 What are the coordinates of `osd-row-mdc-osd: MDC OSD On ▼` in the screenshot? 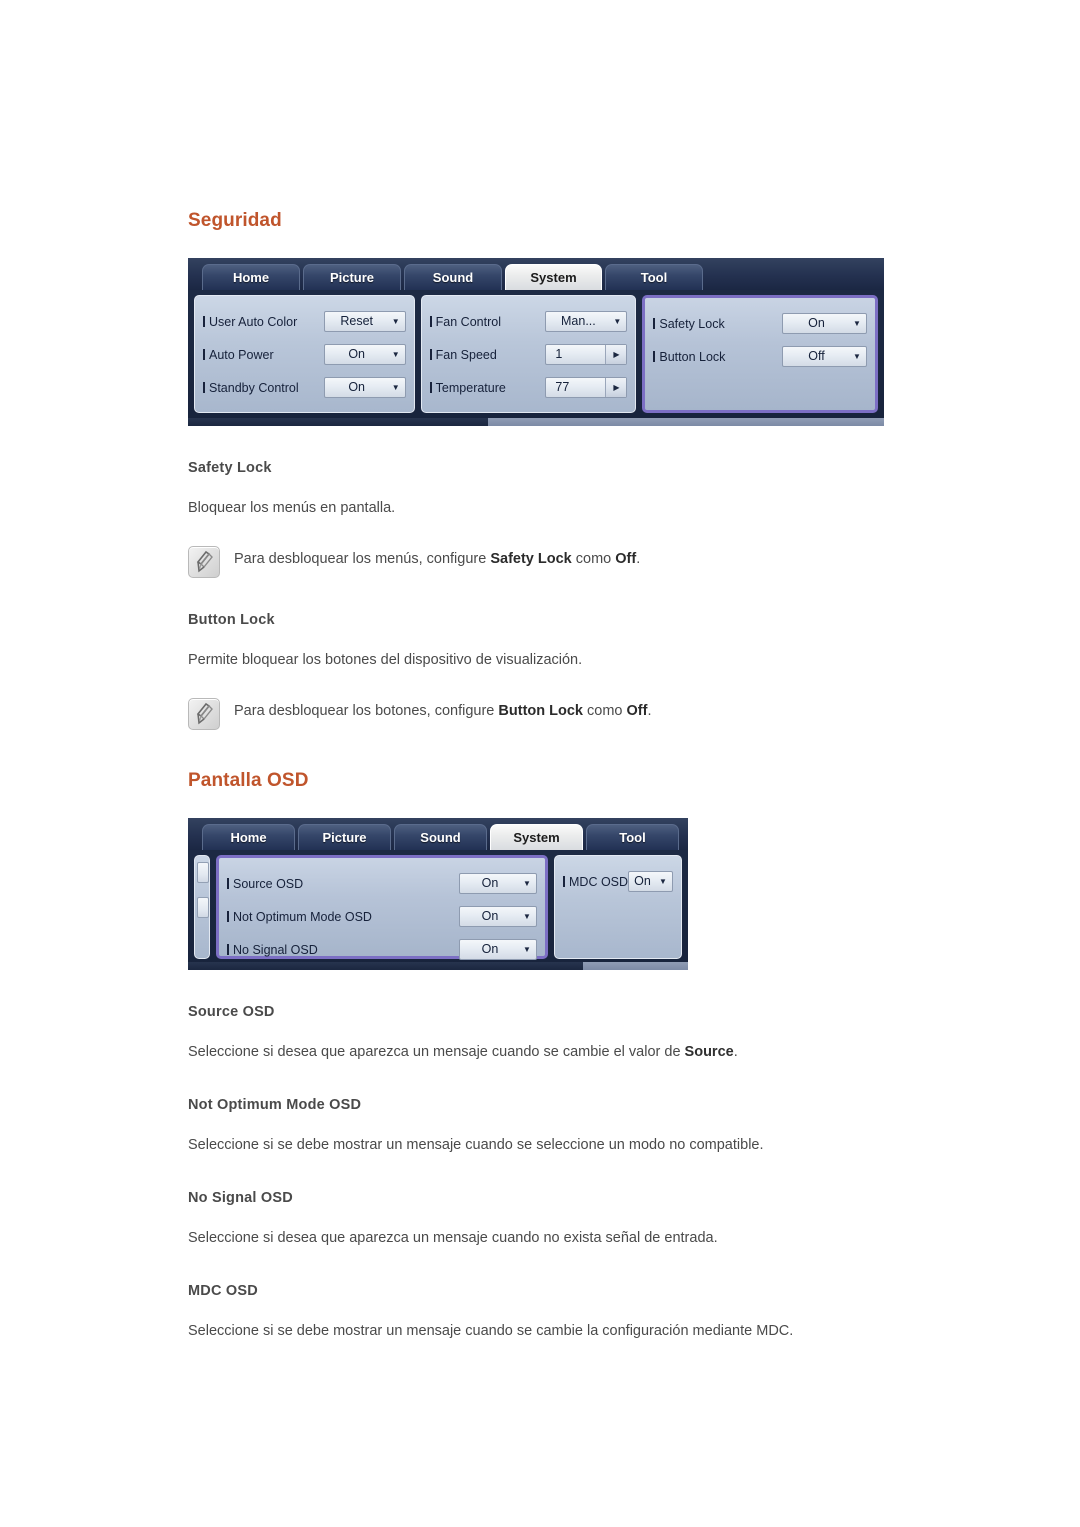 It's located at (618, 881).